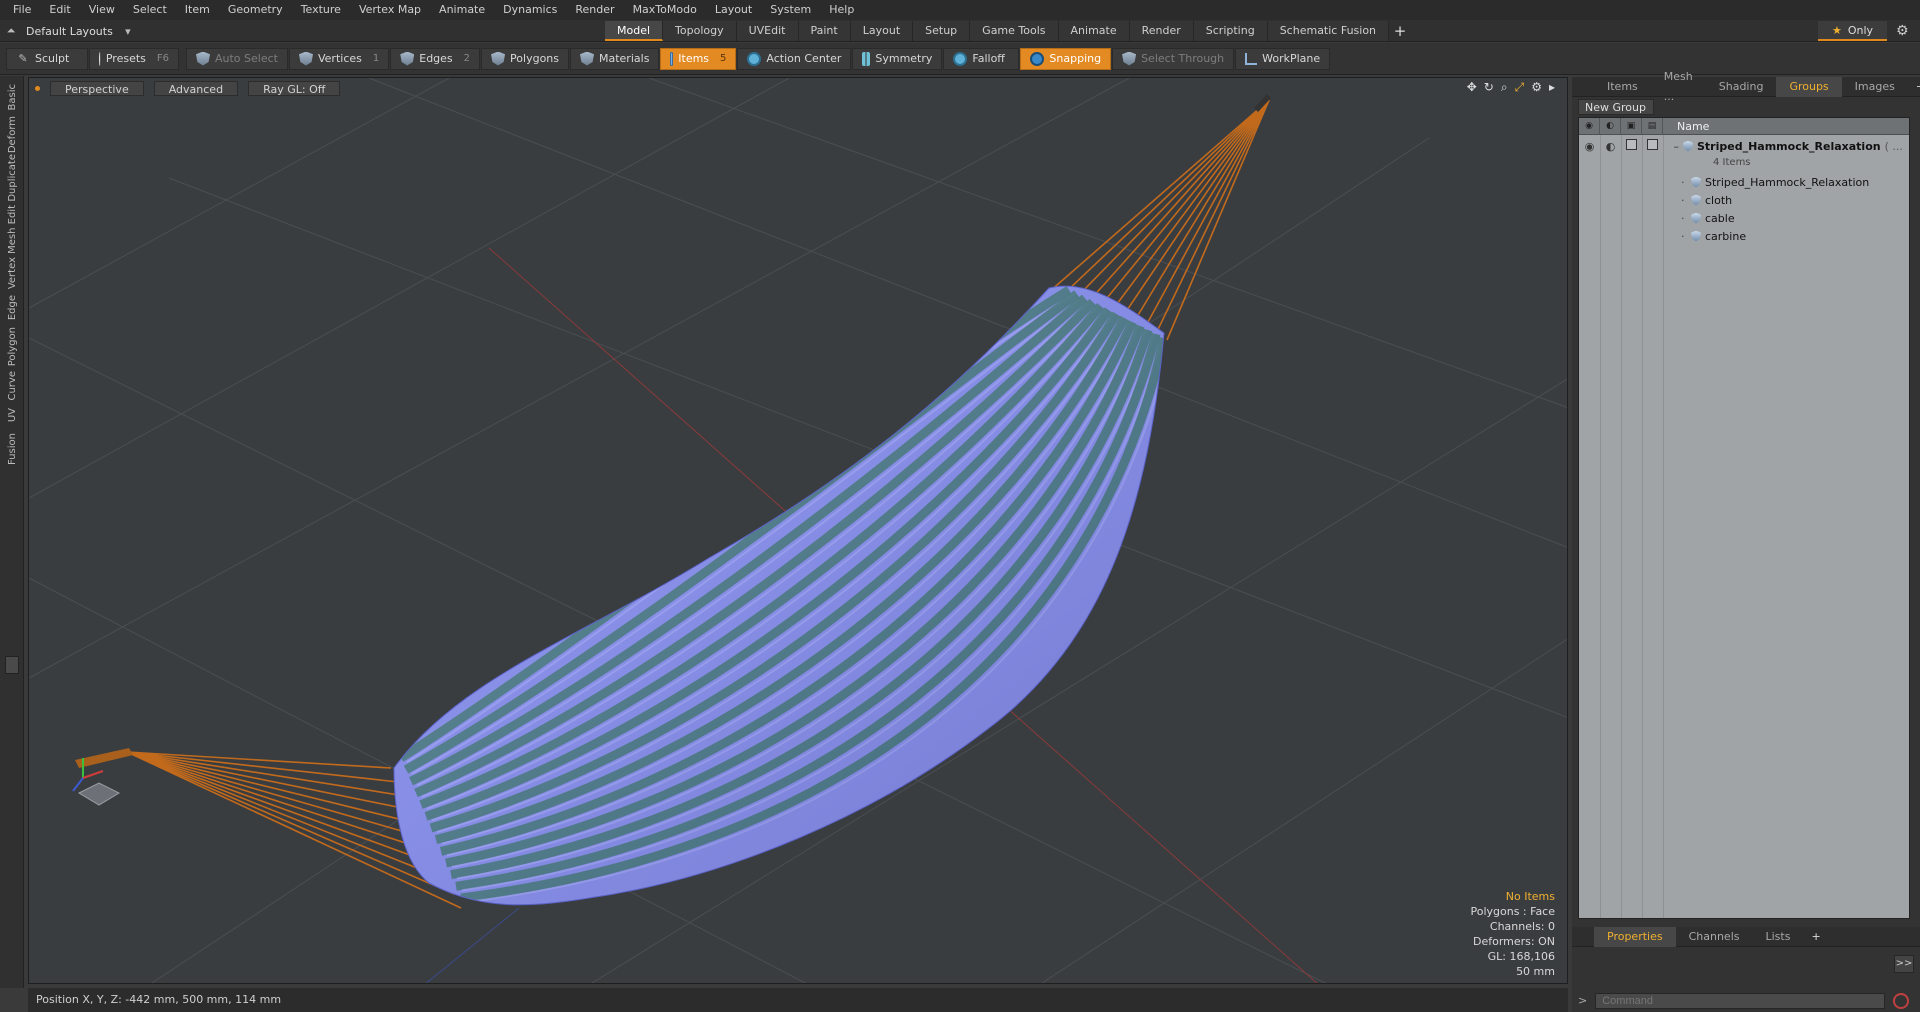 The height and width of the screenshot is (1012, 1920). Describe the element at coordinates (12, 229) in the screenshot. I see `left-tab-mesh-edit: Mesh Edit` at that location.